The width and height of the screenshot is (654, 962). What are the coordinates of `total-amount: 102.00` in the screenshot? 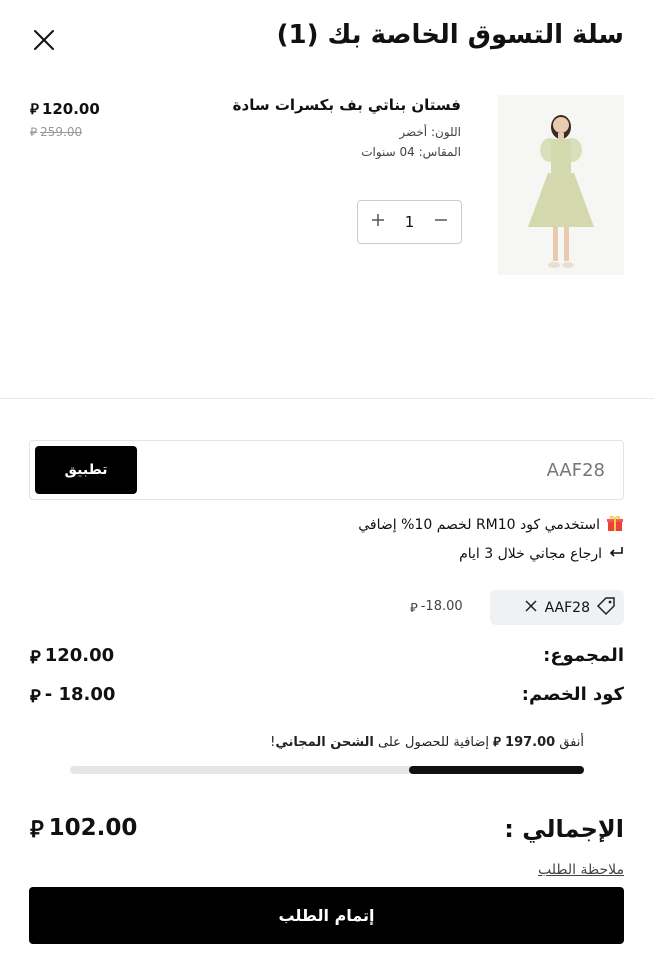 It's located at (93, 828).